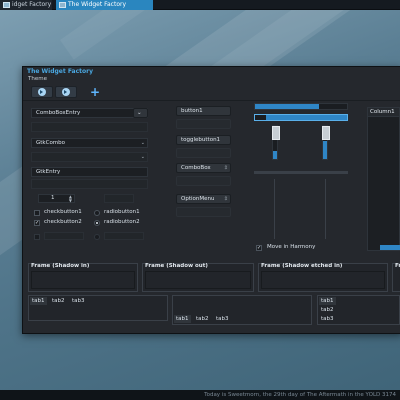 This screenshot has width=400, height=400. Describe the element at coordinates (276, 133) in the screenshot. I see `vscale-1-knob` at that location.